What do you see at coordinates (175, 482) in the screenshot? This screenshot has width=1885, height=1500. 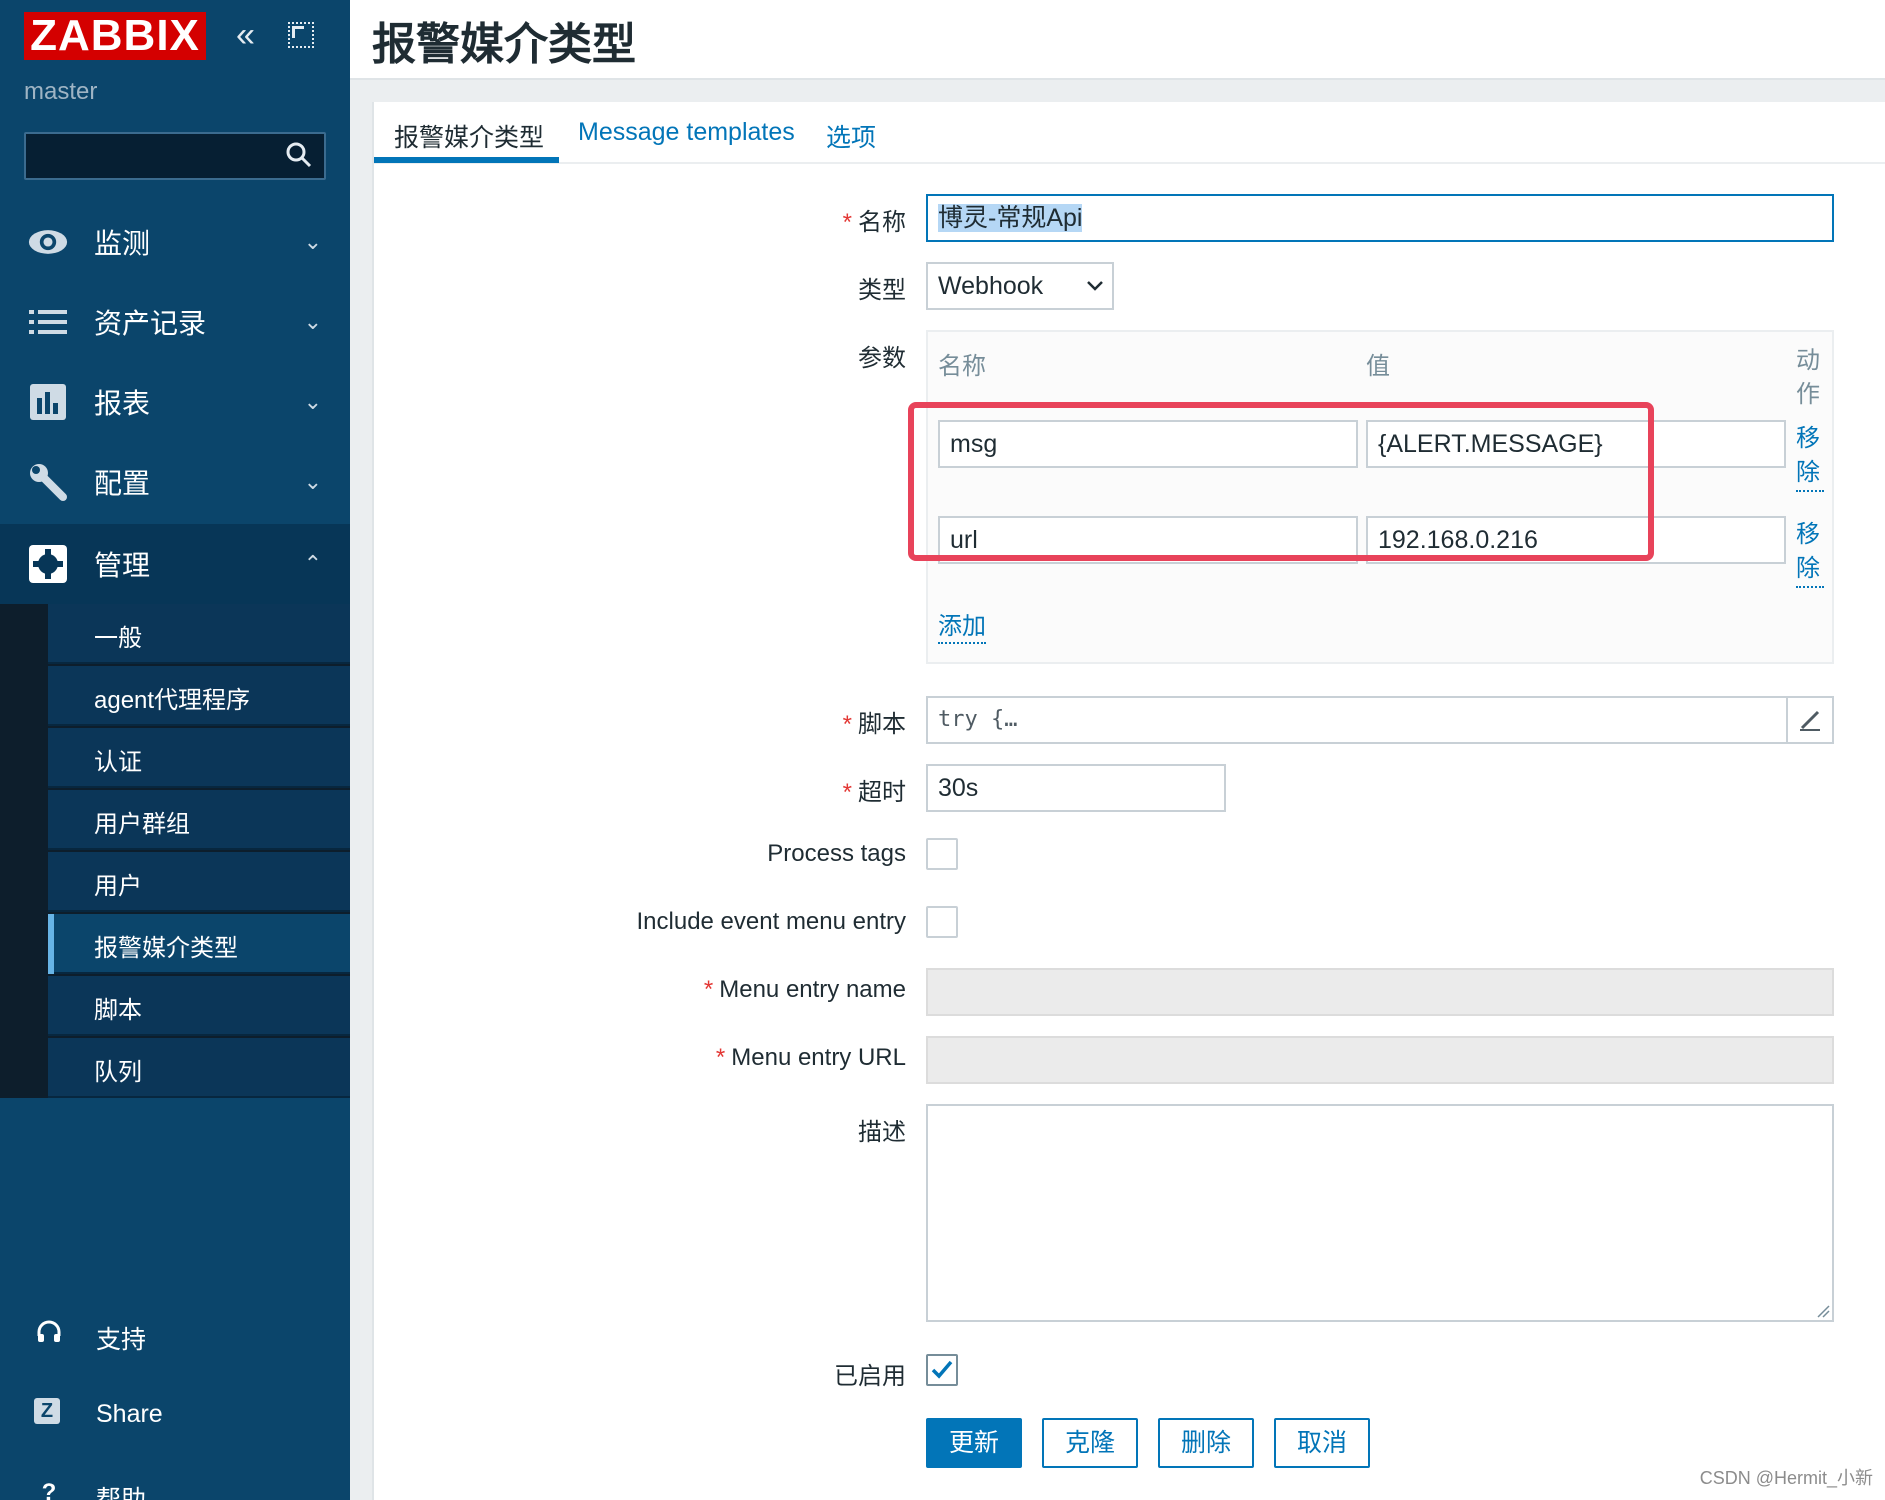 I see `menu-configuration: 配置 ⌄` at bounding box center [175, 482].